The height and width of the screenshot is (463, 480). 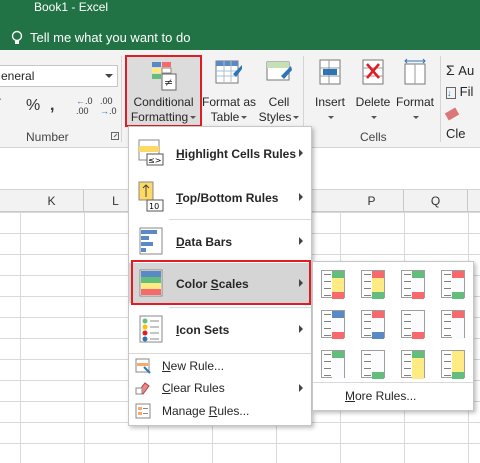 What do you see at coordinates (440, 99) in the screenshot?
I see `group-divider` at bounding box center [440, 99].